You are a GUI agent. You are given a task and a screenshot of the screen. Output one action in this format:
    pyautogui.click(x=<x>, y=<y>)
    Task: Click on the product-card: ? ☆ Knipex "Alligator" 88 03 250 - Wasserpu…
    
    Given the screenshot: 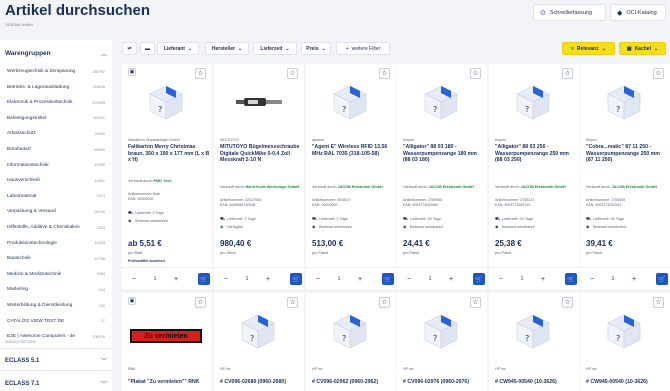 What is the action you would take?
    pyautogui.click(x=534, y=176)
    